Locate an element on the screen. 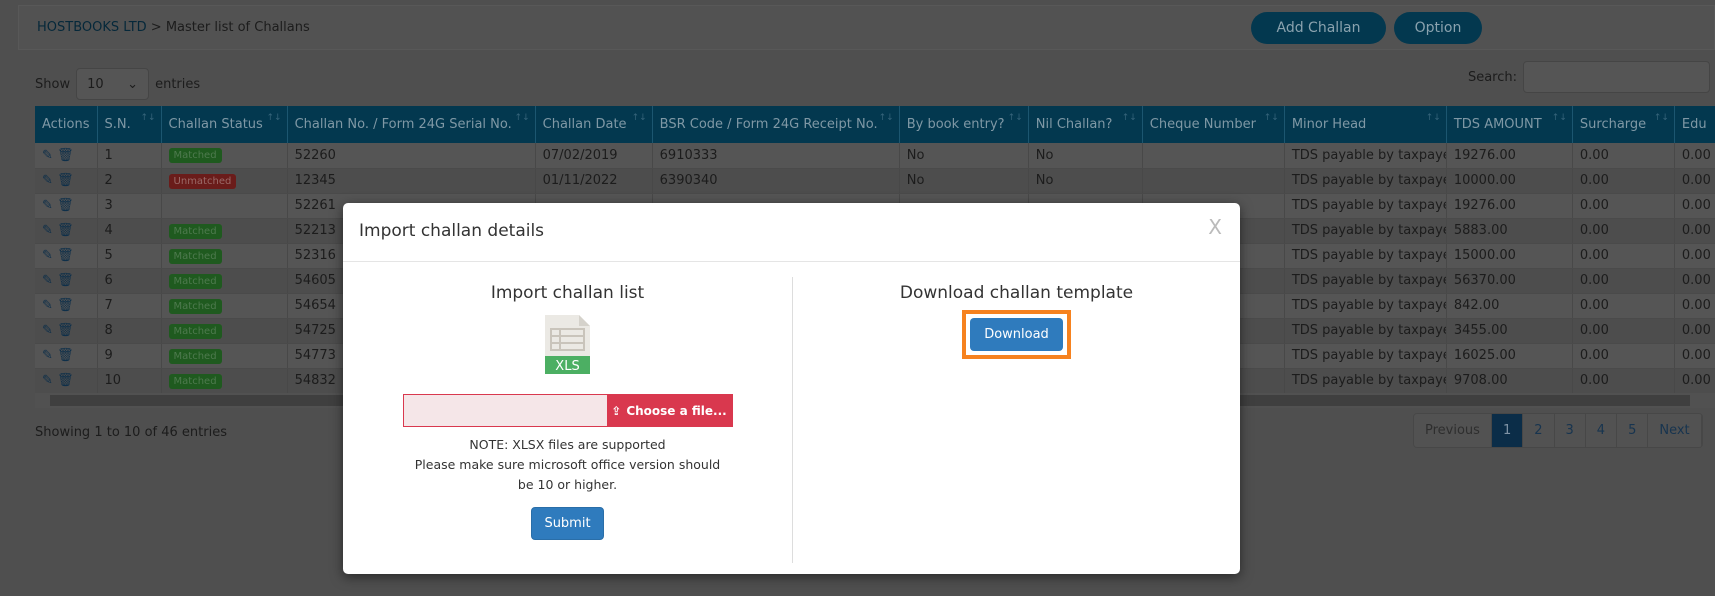  column-header: Actions is located at coordinates (66, 124).